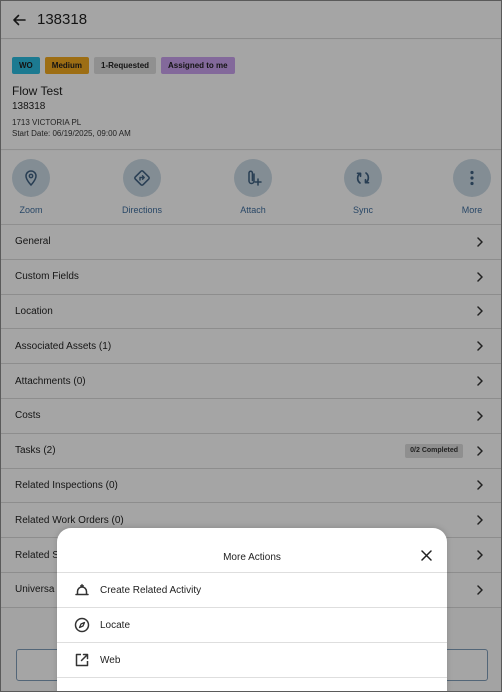 This screenshot has height=692, width=502. What do you see at coordinates (252, 625) in the screenshot?
I see `locate-item: Locate` at bounding box center [252, 625].